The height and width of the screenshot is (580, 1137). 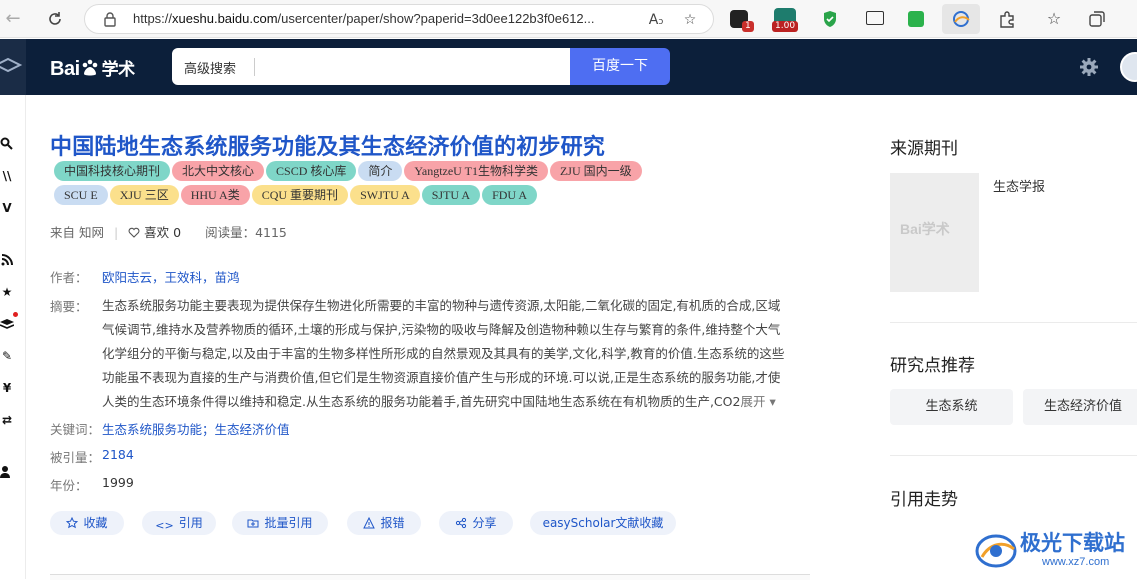 What do you see at coordinates (1080, 407) in the screenshot?
I see `recommend-keyword: 生态经济价值` at bounding box center [1080, 407].